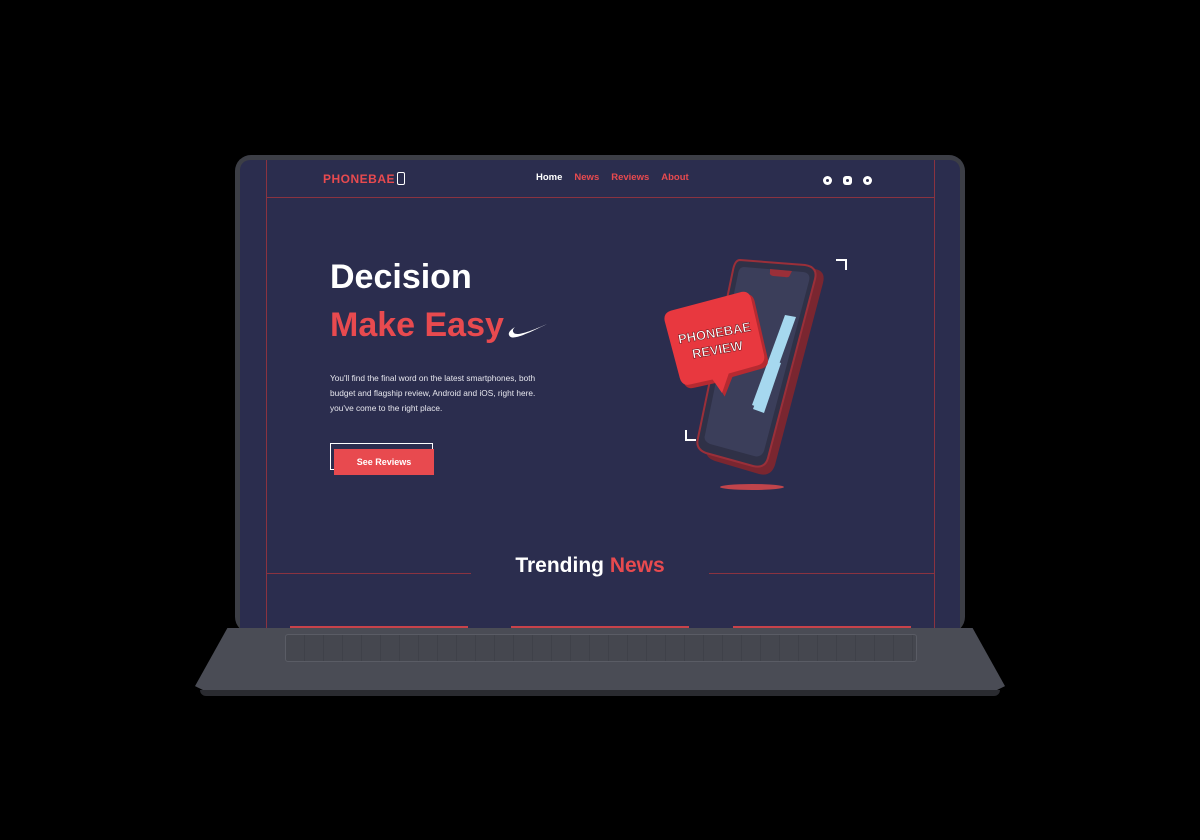 This screenshot has width=1200, height=840. I want to click on header-divider, so click(600, 197).